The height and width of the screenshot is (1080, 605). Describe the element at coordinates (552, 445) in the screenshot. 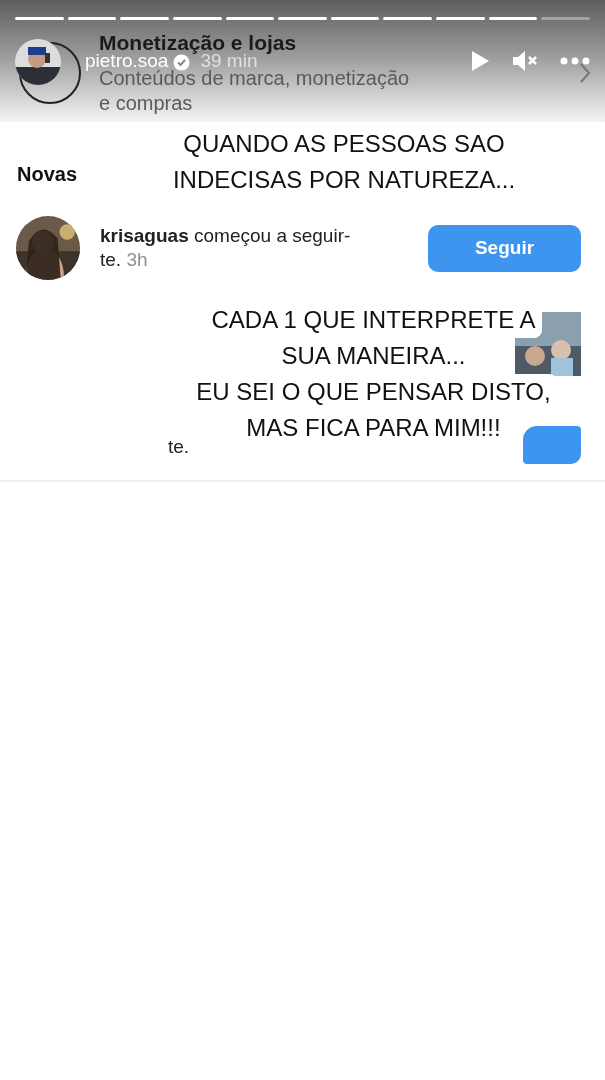

I see `button-fragment` at that location.